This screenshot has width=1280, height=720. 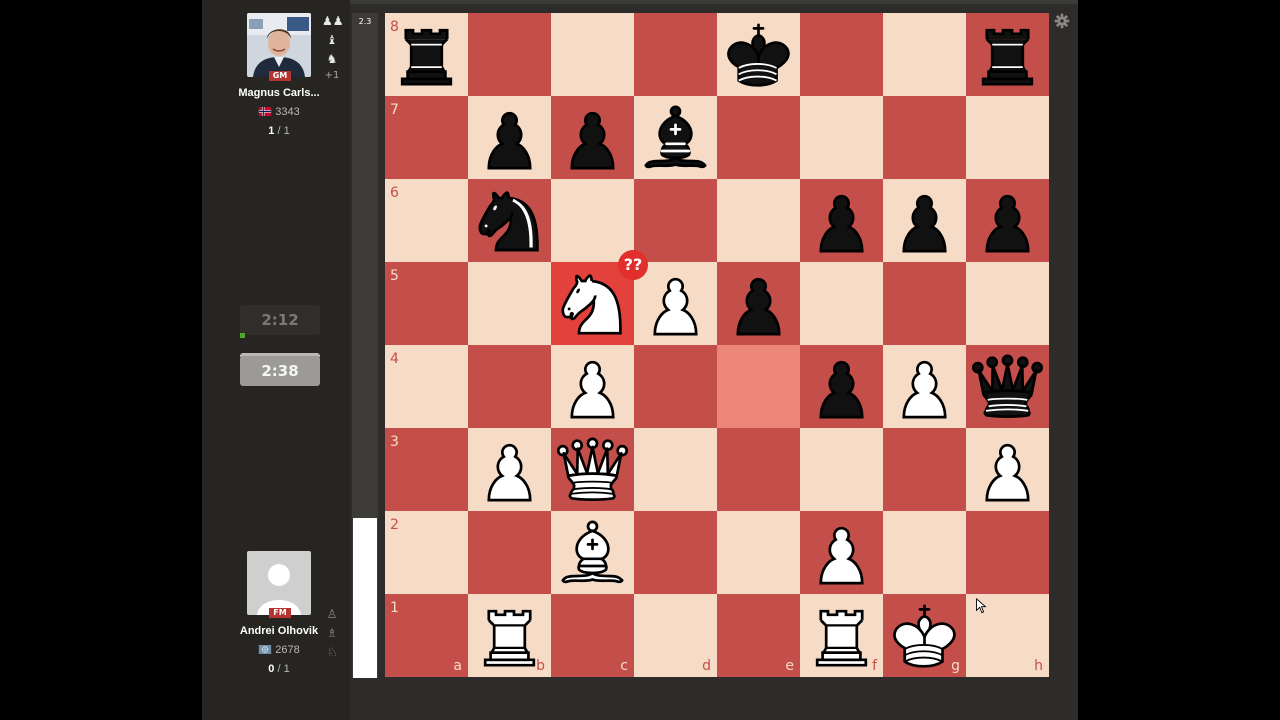 I want to click on square-g7, so click(x=924, y=137).